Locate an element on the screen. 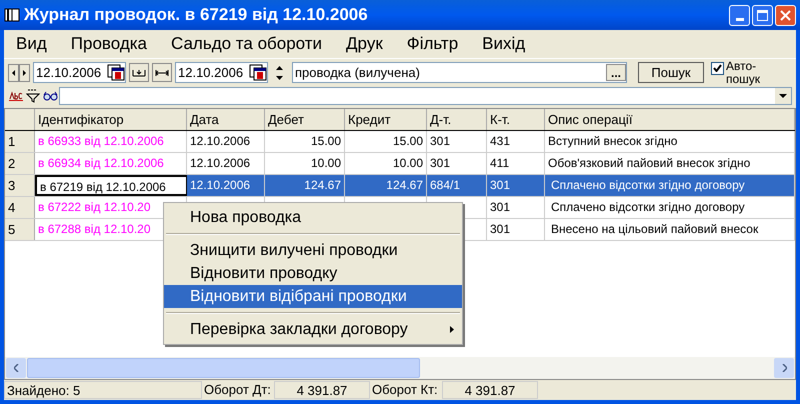 This screenshot has width=800, height=404. row-number: 3 is located at coordinates (20, 185).